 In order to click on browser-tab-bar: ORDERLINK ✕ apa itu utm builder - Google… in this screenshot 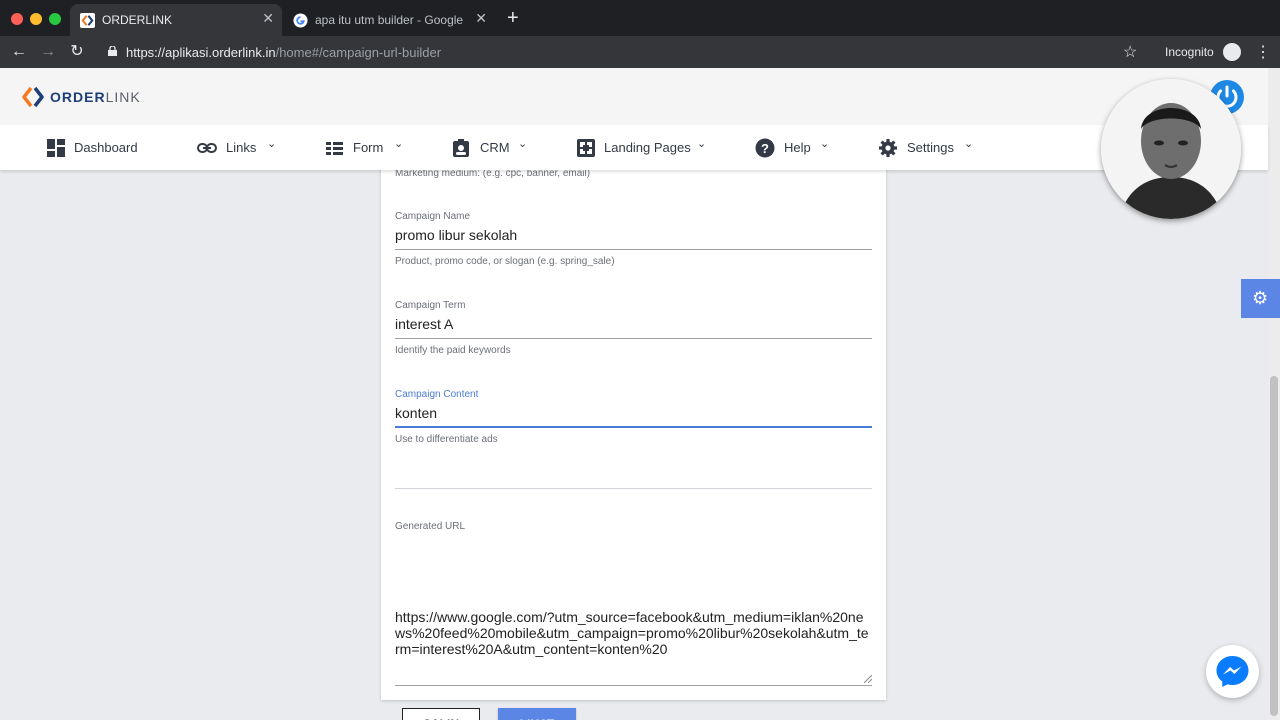, I will do `click(640, 18)`.